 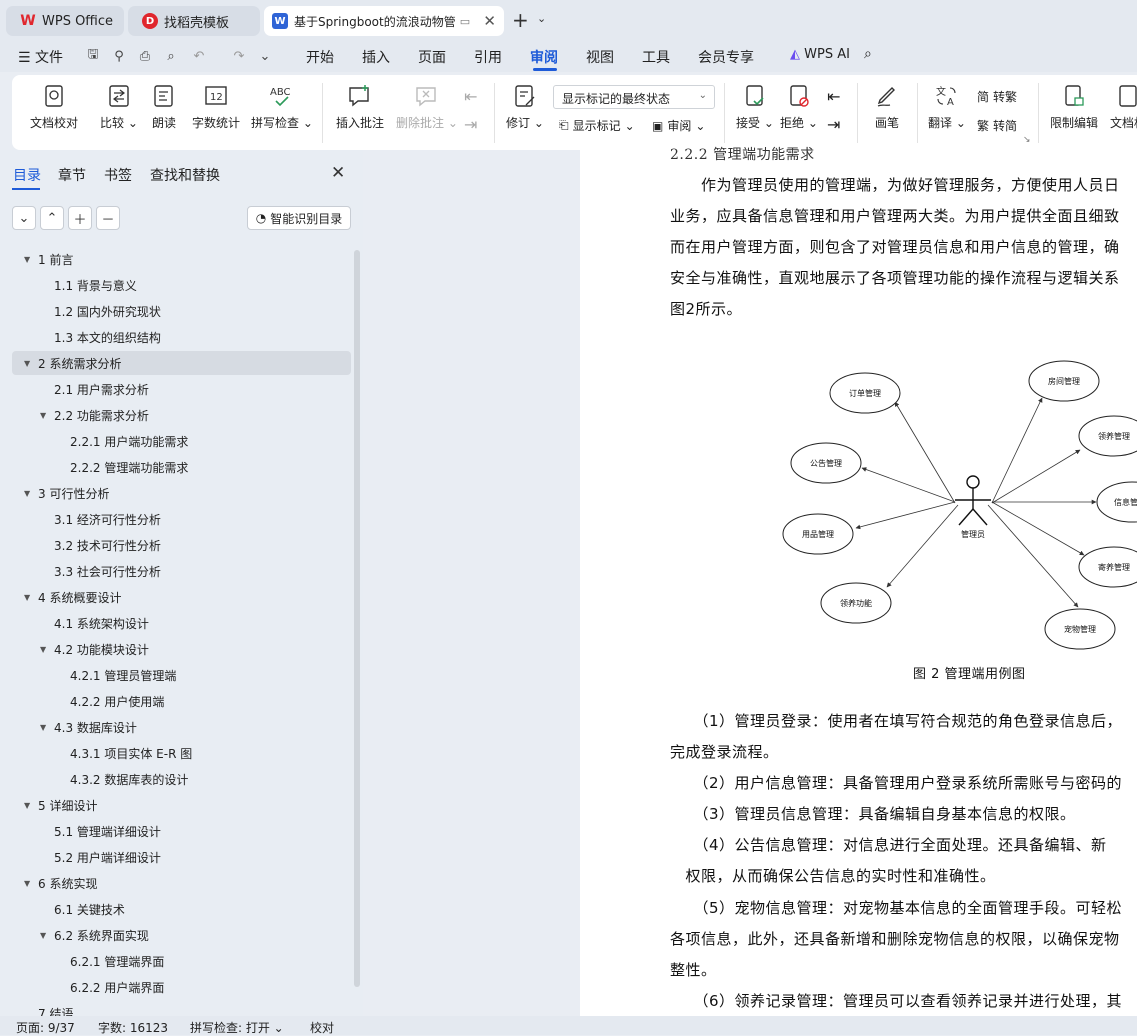 I want to click on toc-item: ▼ 2 系统需求分析, so click(x=181, y=363).